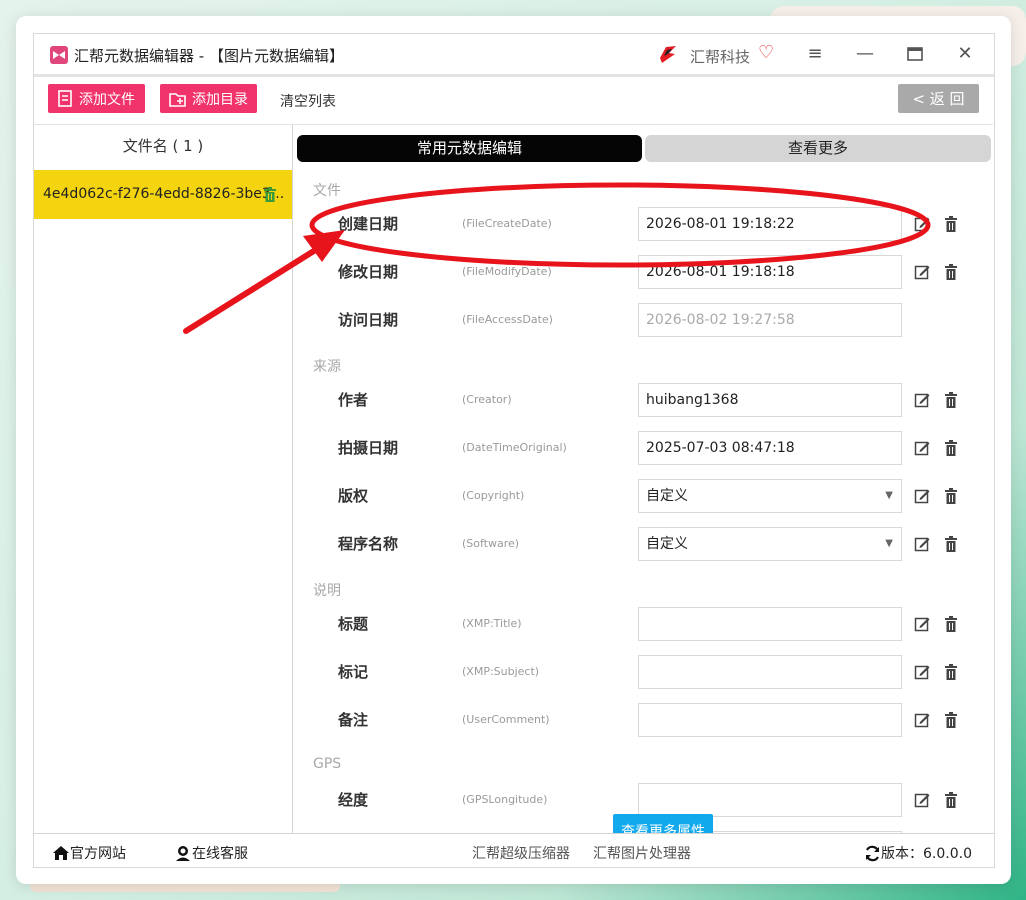 The height and width of the screenshot is (900, 1026). What do you see at coordinates (642, 853) in the screenshot?
I see `image-tool-link: 汇帮图片处理器` at bounding box center [642, 853].